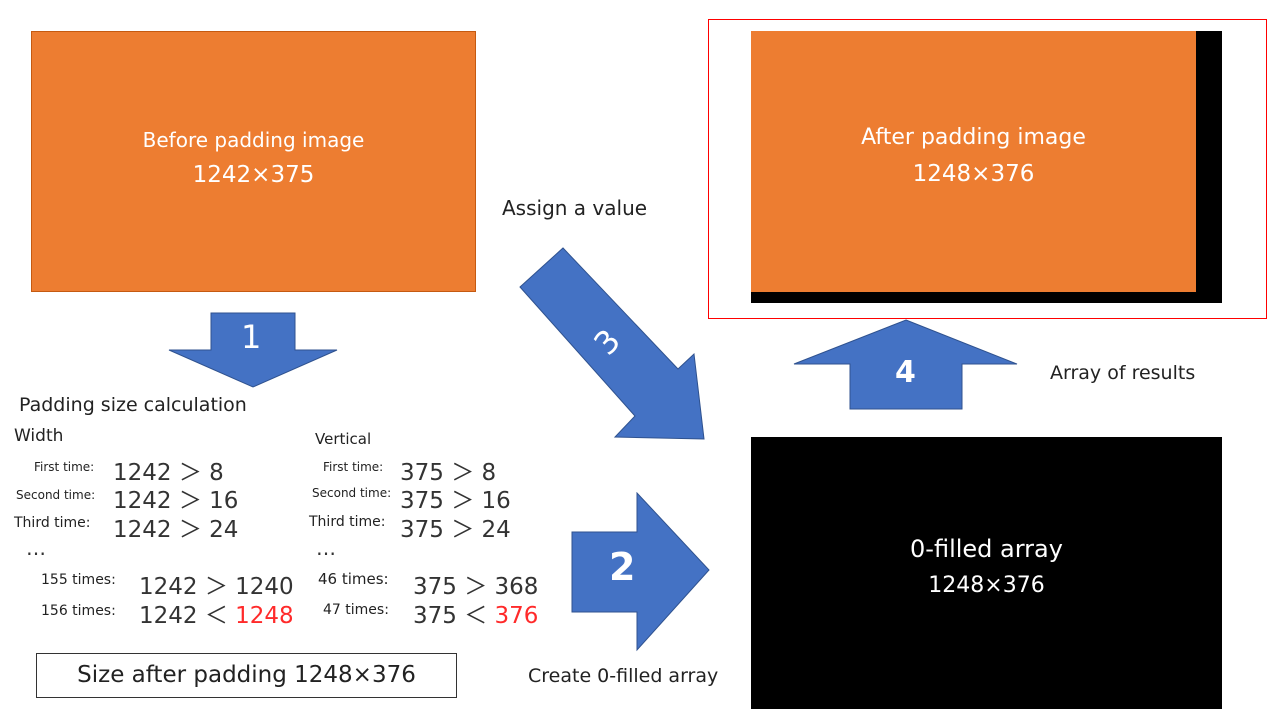 The image size is (1280, 720). I want to click on vertical-row-1-label: First time:, so click(353, 467).